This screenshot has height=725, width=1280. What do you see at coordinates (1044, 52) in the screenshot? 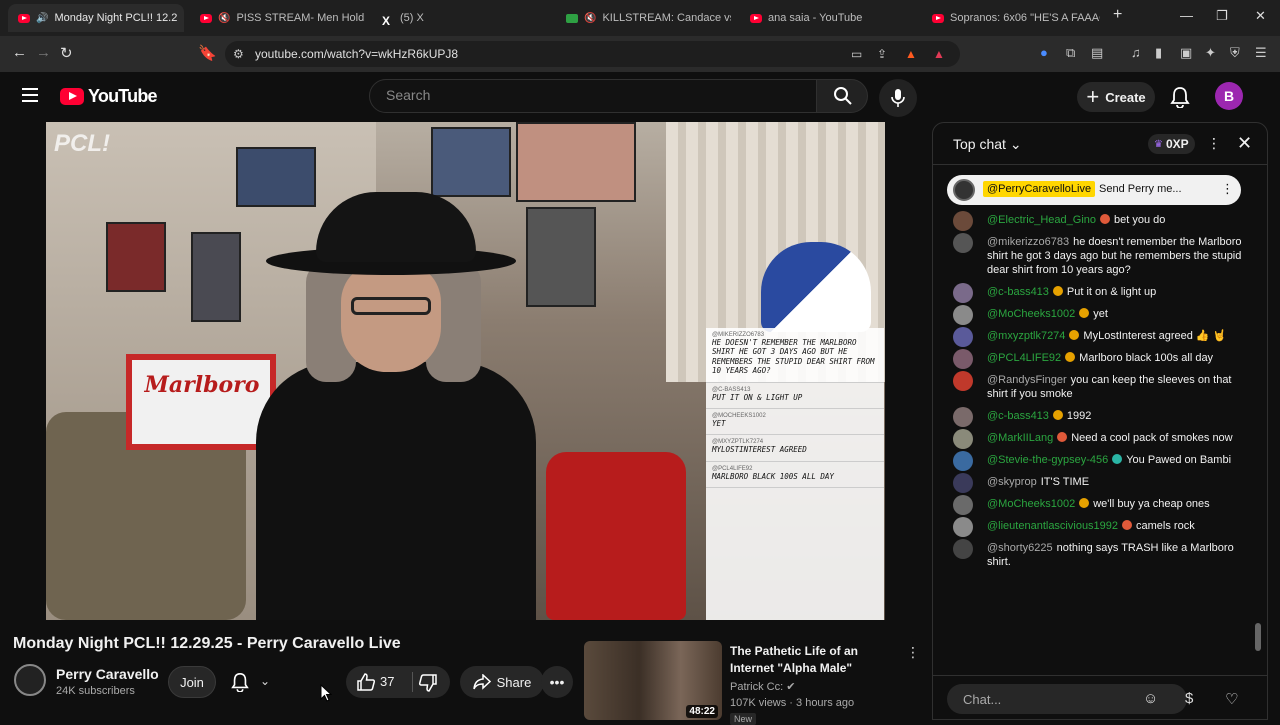
I see `extension-icon: ●` at bounding box center [1044, 52].